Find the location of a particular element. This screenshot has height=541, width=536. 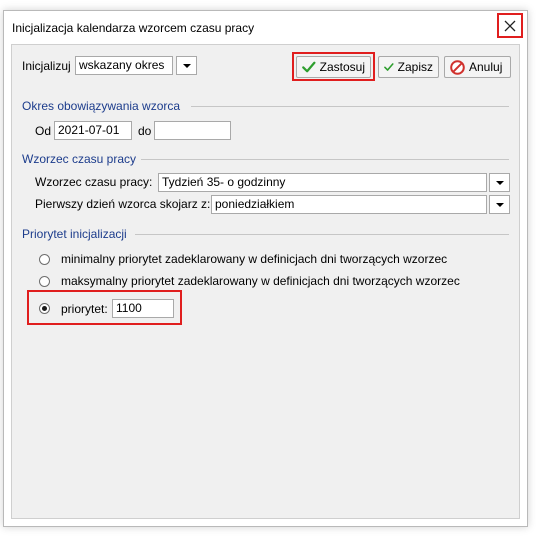

init-combo-value: wskazany okres is located at coordinates (124, 65).